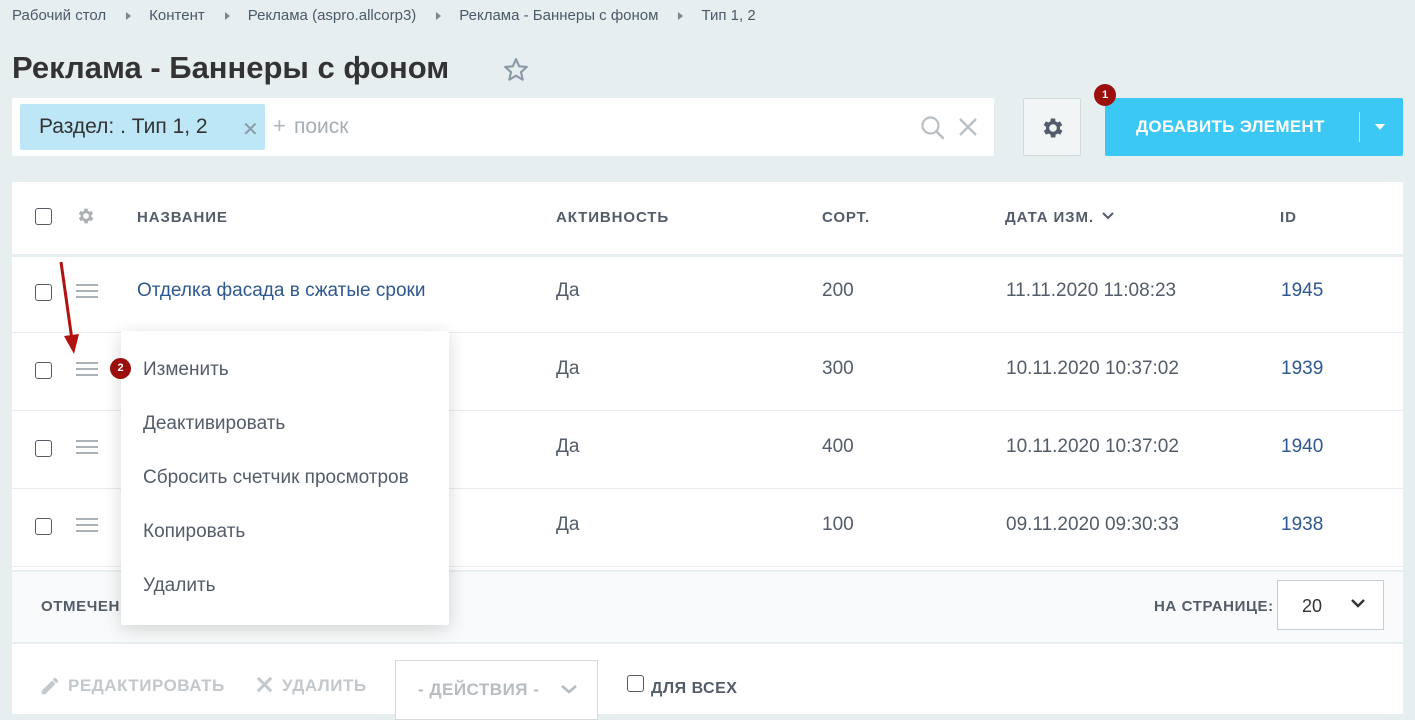 The width and height of the screenshot is (1415, 720). I want to click on actions-select: - ДЕЙСТВИЯ -, so click(496, 690).